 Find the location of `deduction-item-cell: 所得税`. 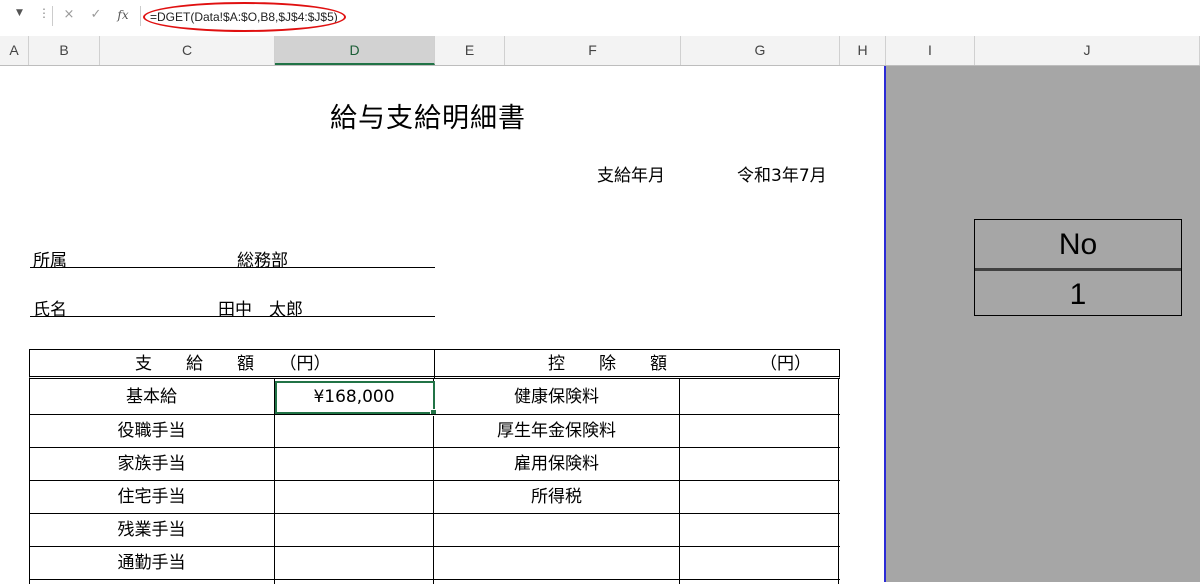

deduction-item-cell: 所得税 is located at coordinates (556, 497).